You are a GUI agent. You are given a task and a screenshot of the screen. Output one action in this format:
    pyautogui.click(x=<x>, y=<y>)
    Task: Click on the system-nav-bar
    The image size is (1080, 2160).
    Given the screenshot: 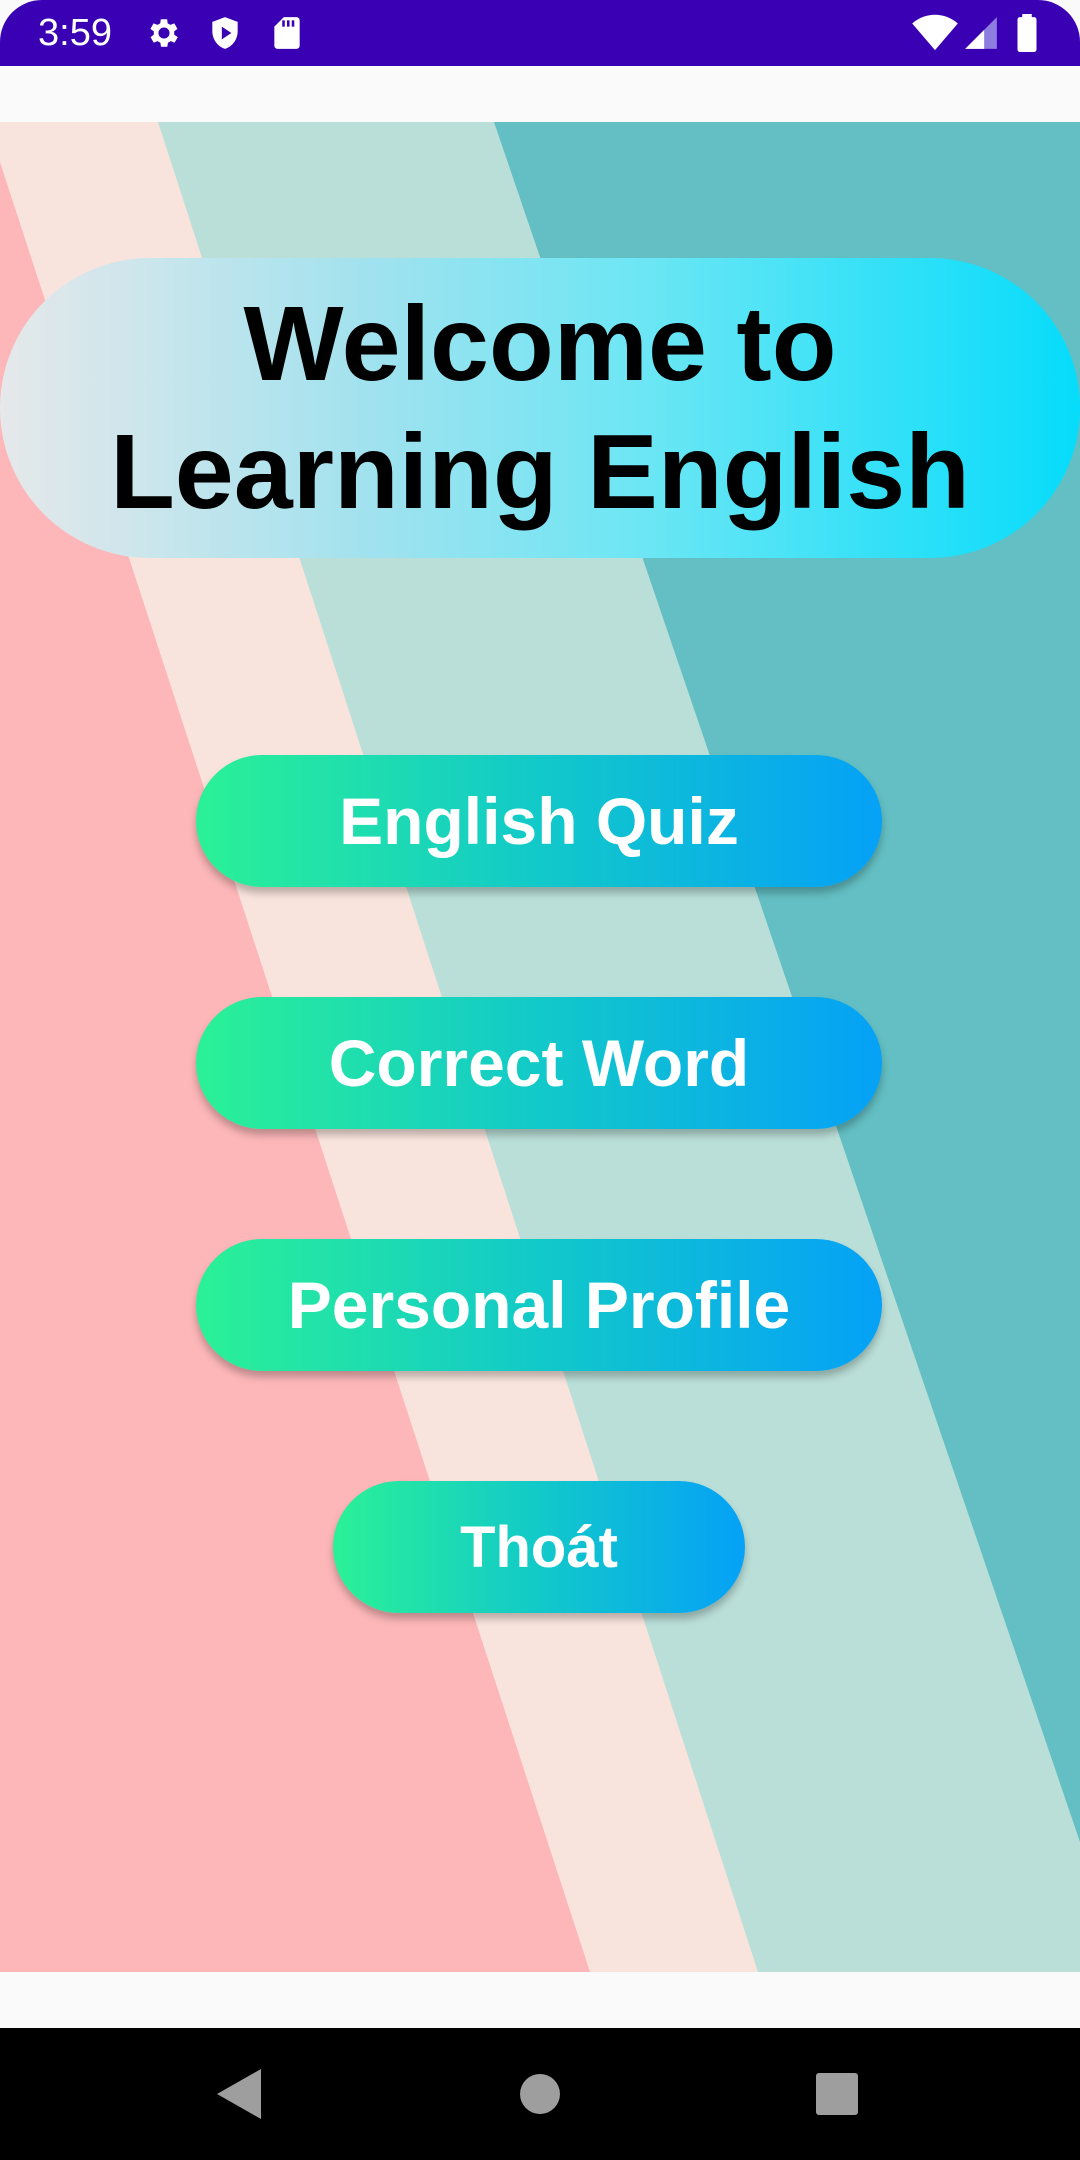 What is the action you would take?
    pyautogui.click(x=540, y=2094)
    